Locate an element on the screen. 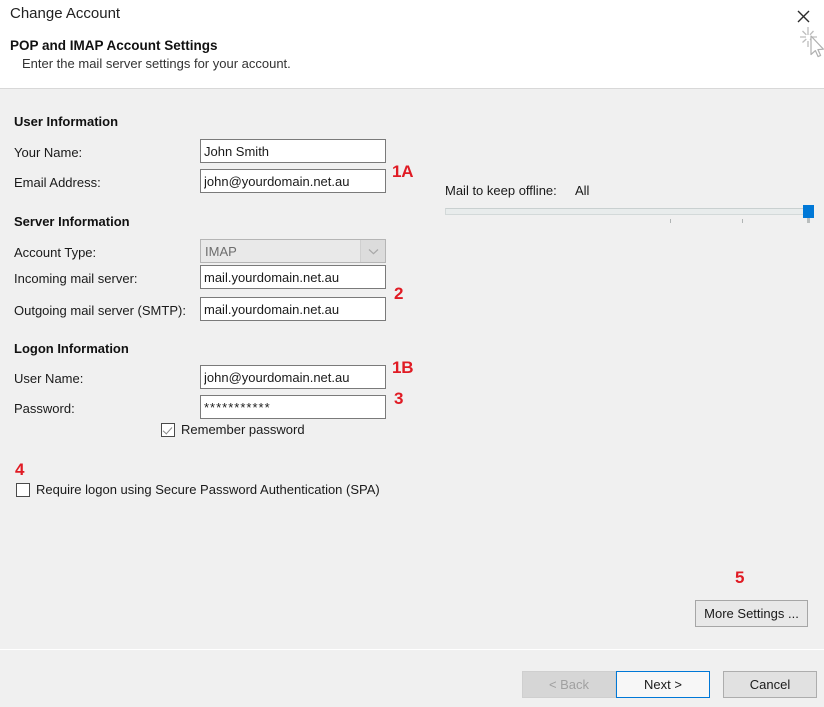  account-type-value: IMAP is located at coordinates (221, 251).